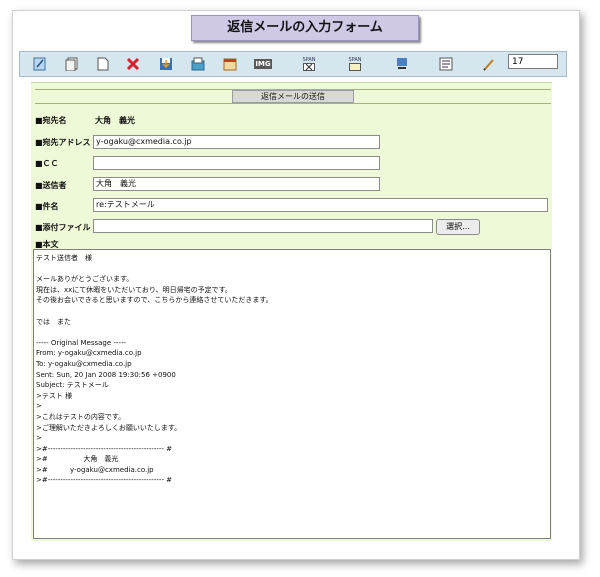 This screenshot has height=577, width=600. I want to click on img-icon-label: IMG, so click(263, 63).